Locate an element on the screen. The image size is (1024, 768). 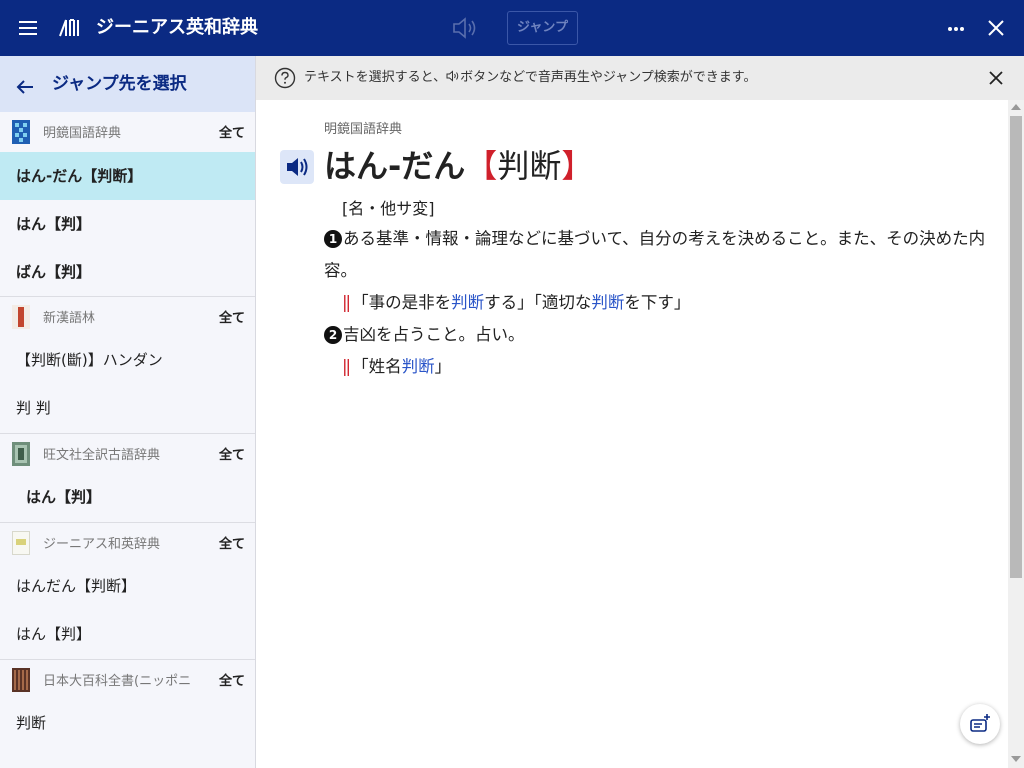
dictionary-name: ジーニアス和英辞典 is located at coordinates (102, 544).